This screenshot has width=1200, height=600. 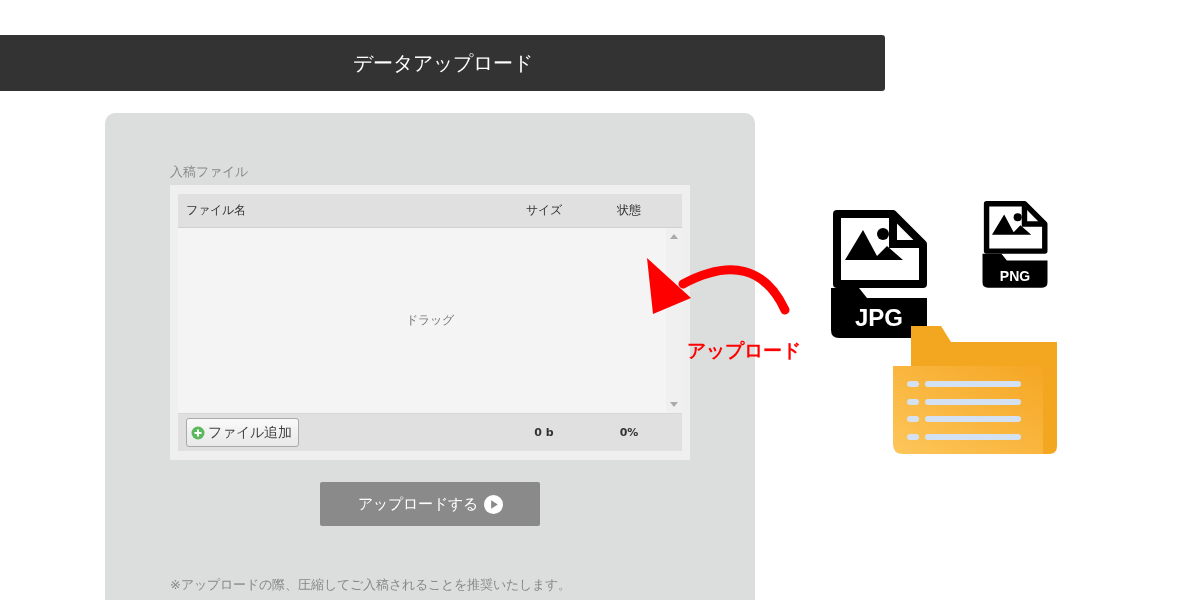 I want to click on upload-button: アップロードする, so click(x=430, y=504).